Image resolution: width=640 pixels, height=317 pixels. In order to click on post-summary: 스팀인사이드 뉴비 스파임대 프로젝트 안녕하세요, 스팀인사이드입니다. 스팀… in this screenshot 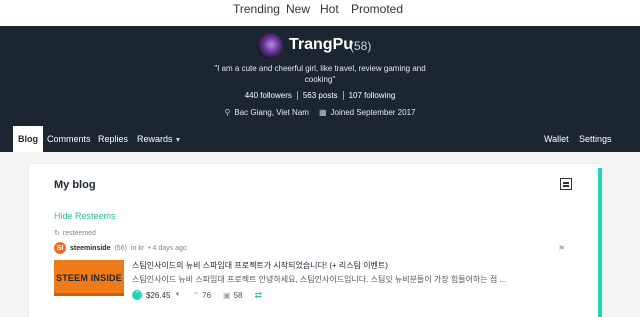, I will do `click(352, 279)`.